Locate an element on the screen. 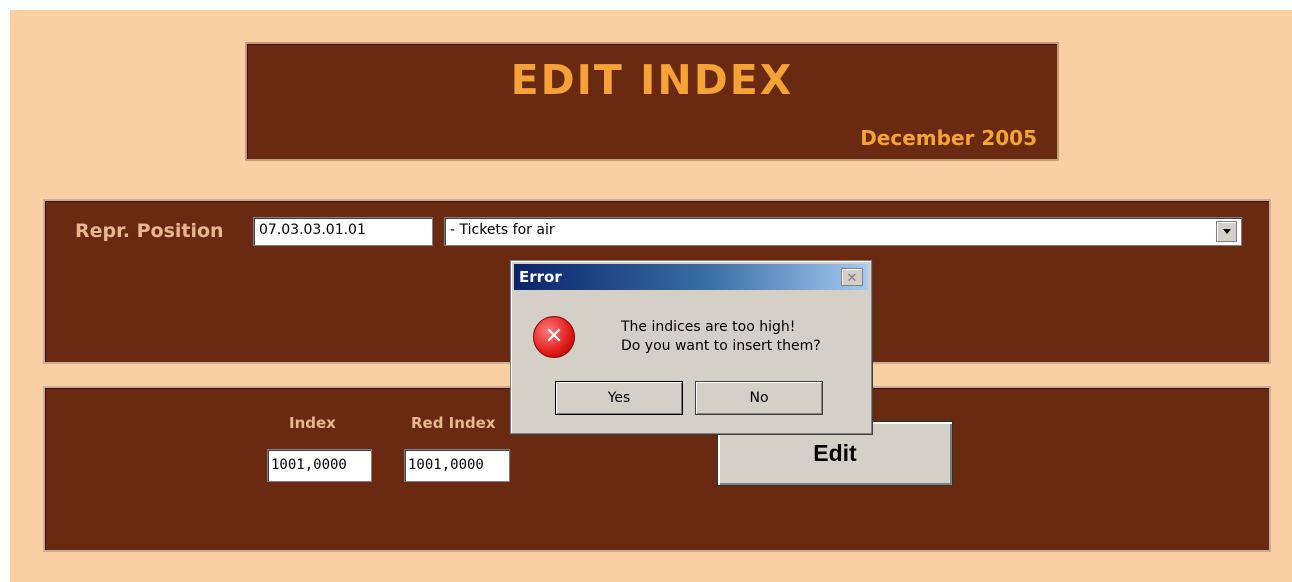 The image size is (1292, 582). position-select: - Tickets for air is located at coordinates (843, 231).